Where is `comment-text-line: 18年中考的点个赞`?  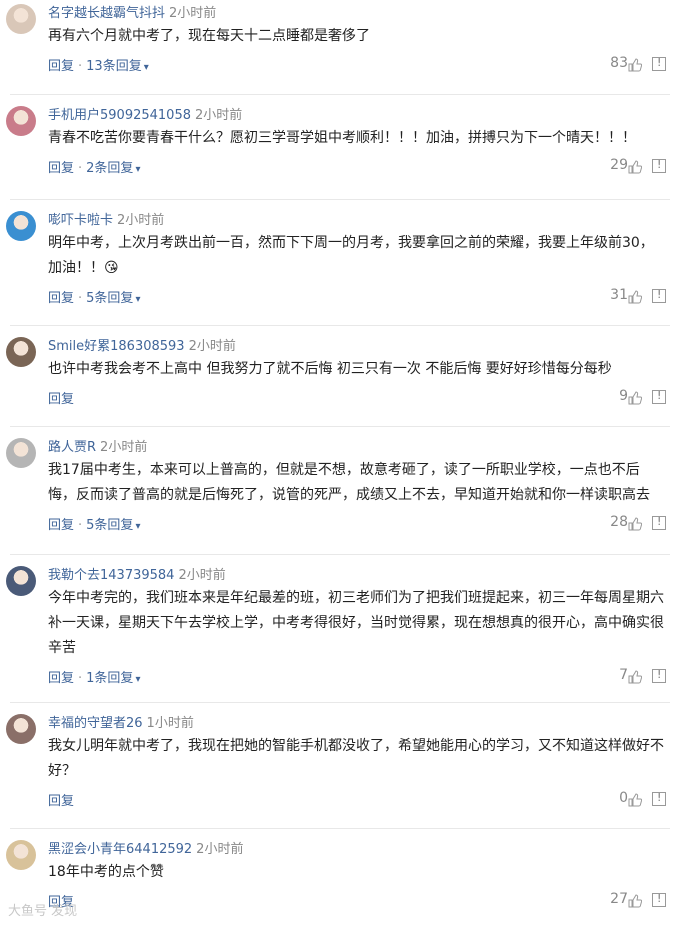
comment-text-line: 18年中考的点个赞 is located at coordinates (106, 872).